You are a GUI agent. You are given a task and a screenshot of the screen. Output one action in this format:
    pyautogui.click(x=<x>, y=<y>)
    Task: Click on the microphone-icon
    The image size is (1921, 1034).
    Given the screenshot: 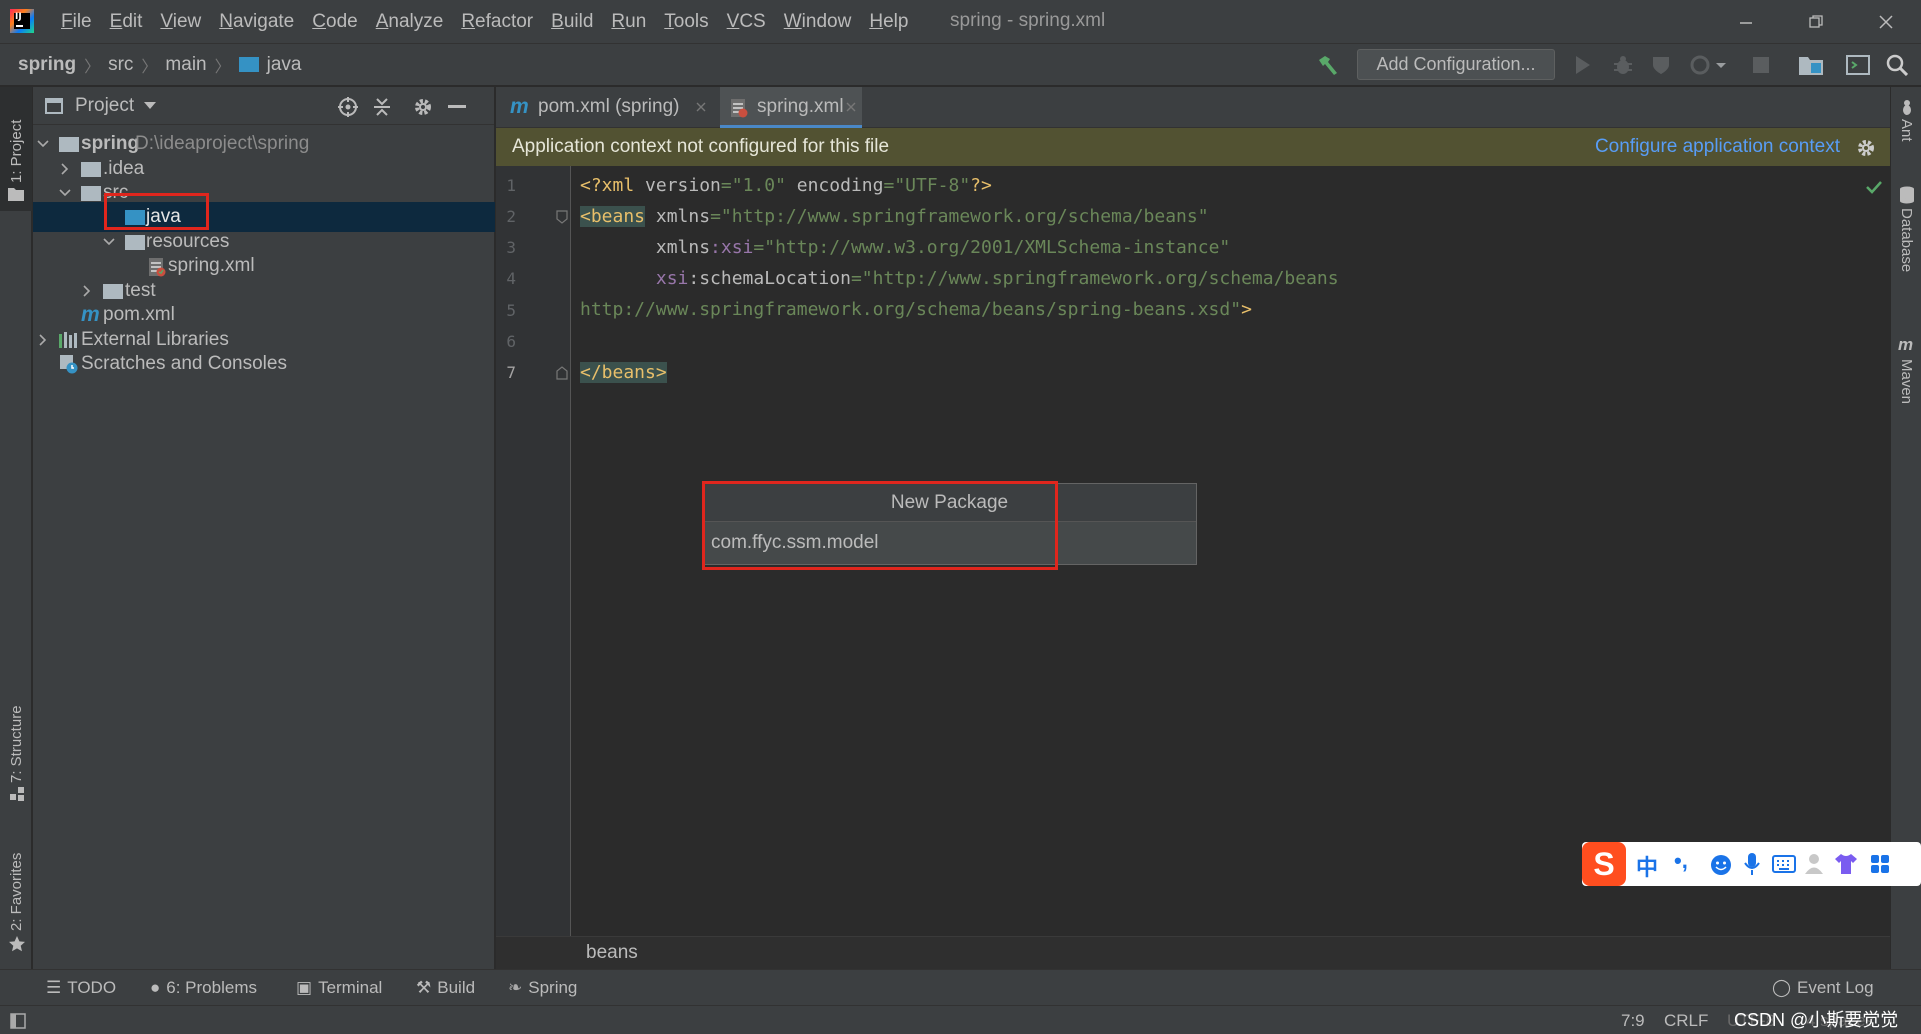 What is the action you would take?
    pyautogui.click(x=1752, y=864)
    